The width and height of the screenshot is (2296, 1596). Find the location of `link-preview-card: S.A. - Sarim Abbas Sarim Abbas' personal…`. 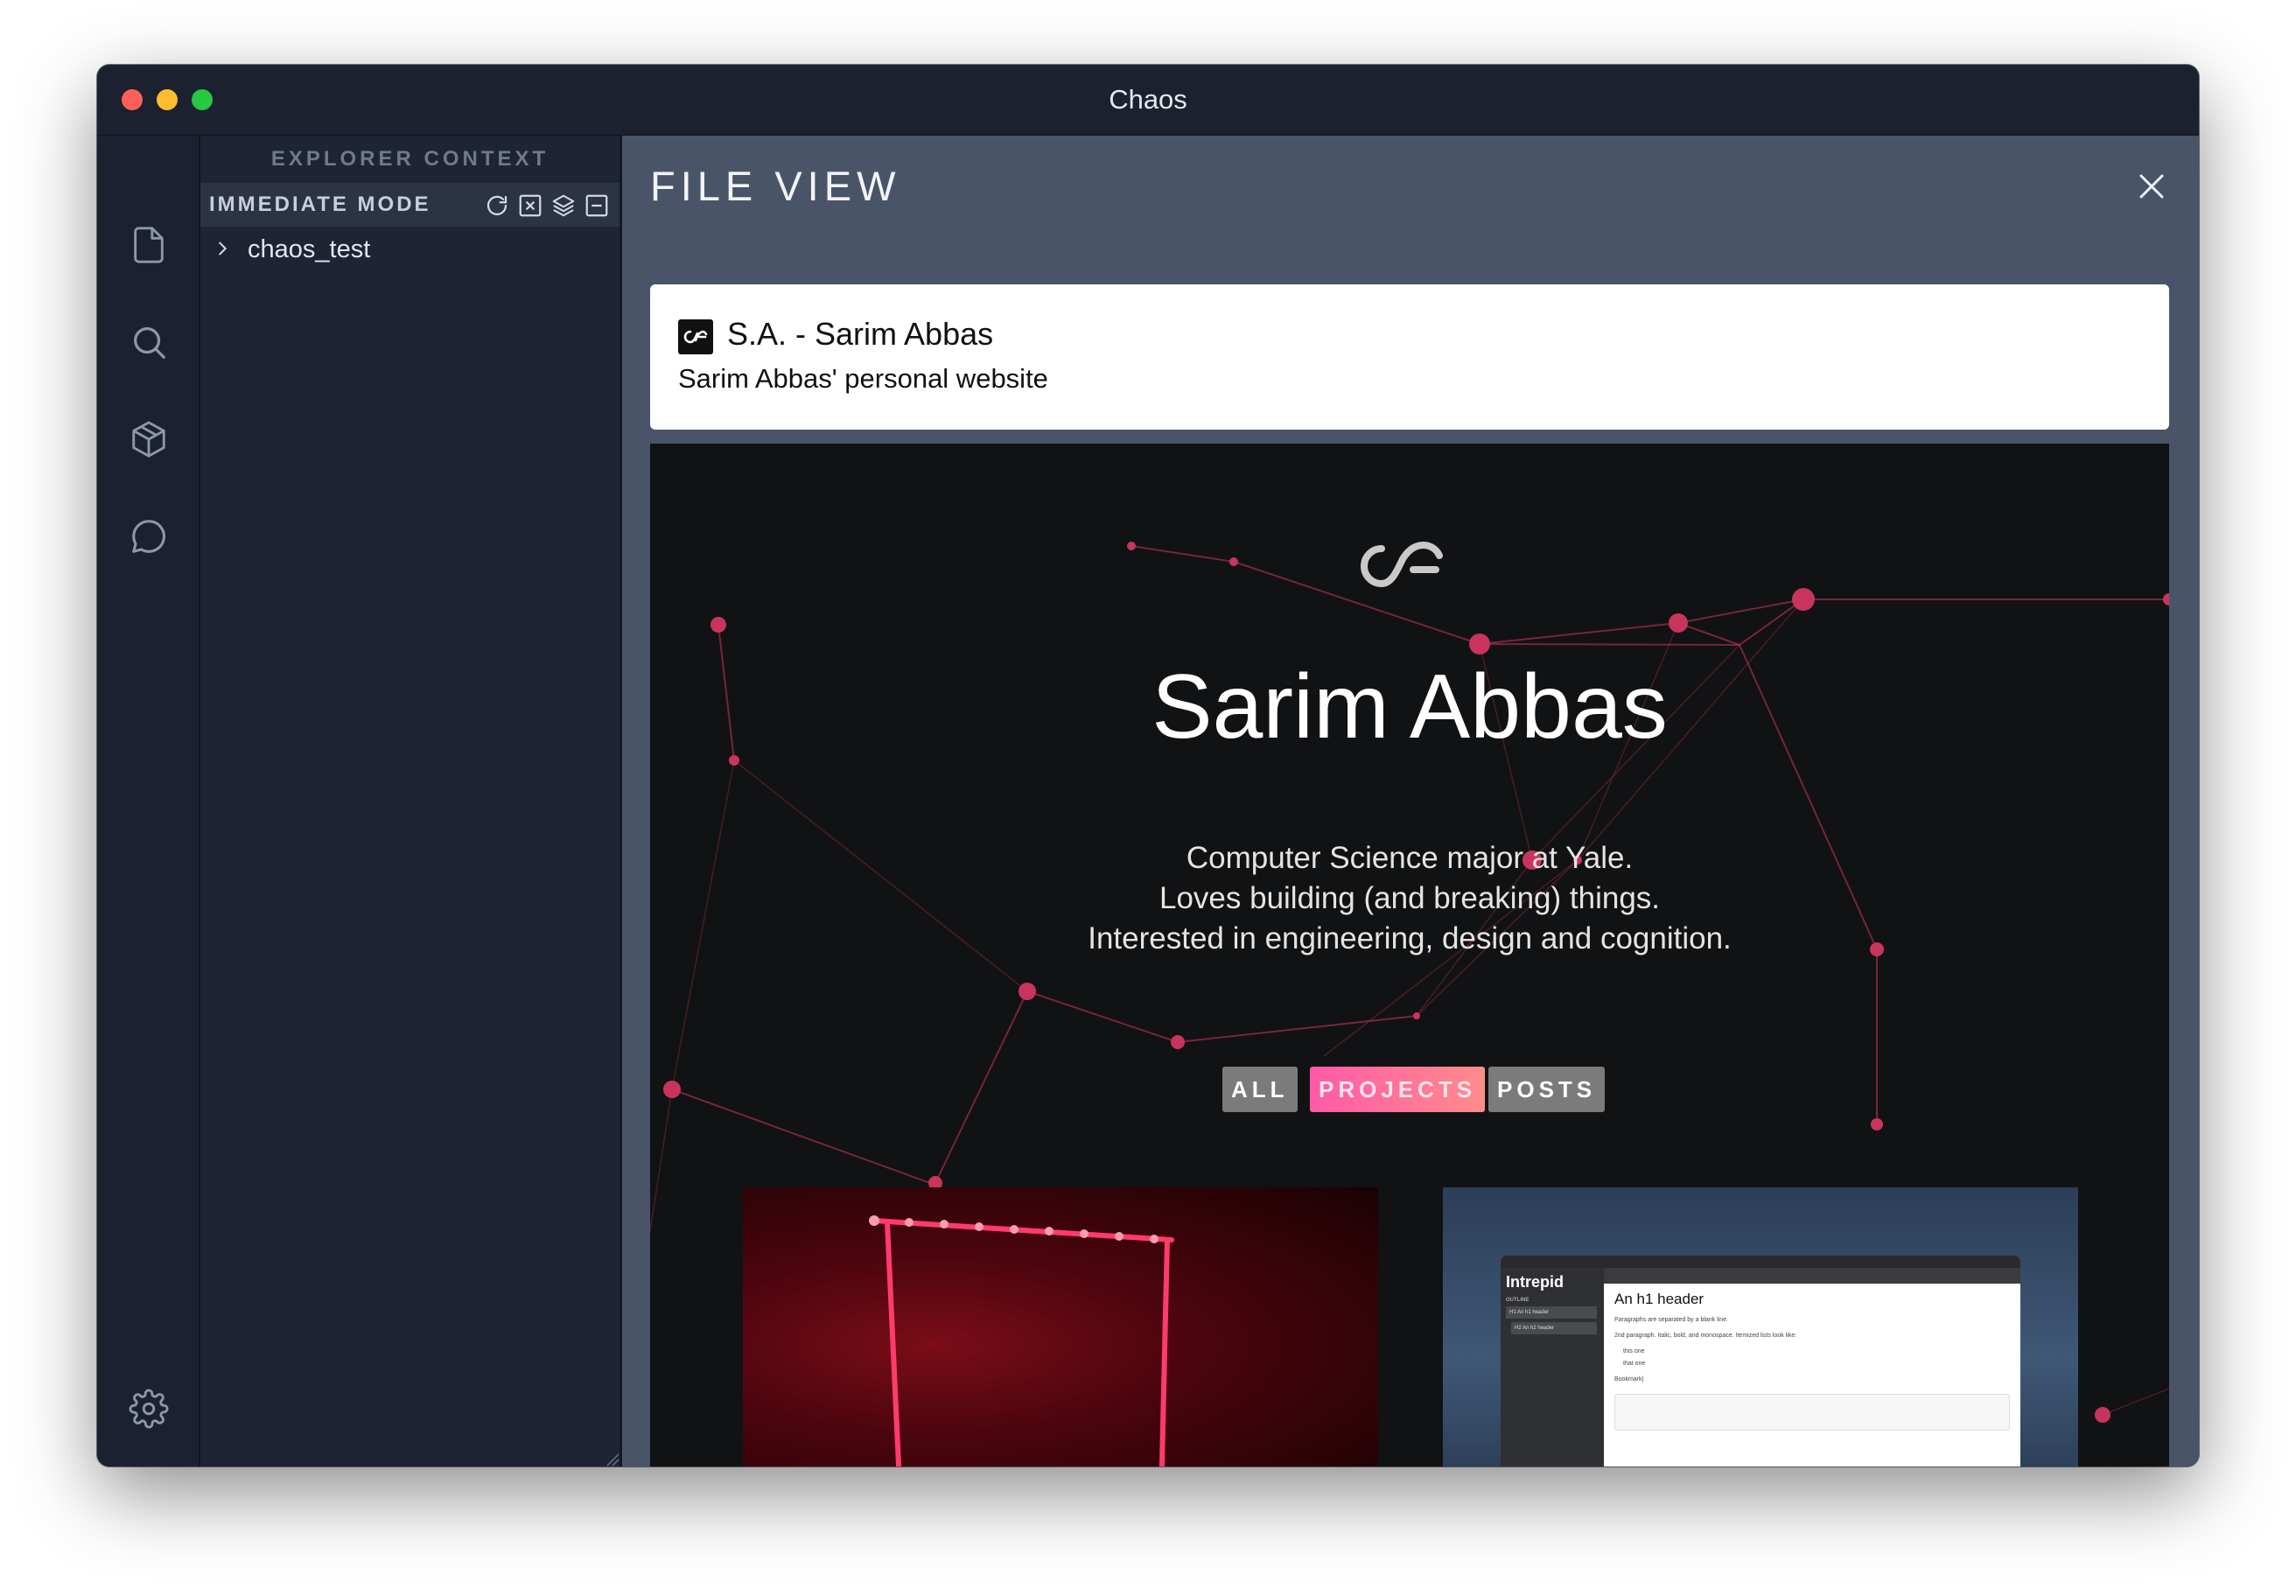

link-preview-card: S.A. - Sarim Abbas Sarim Abbas' personal… is located at coordinates (1409, 357).